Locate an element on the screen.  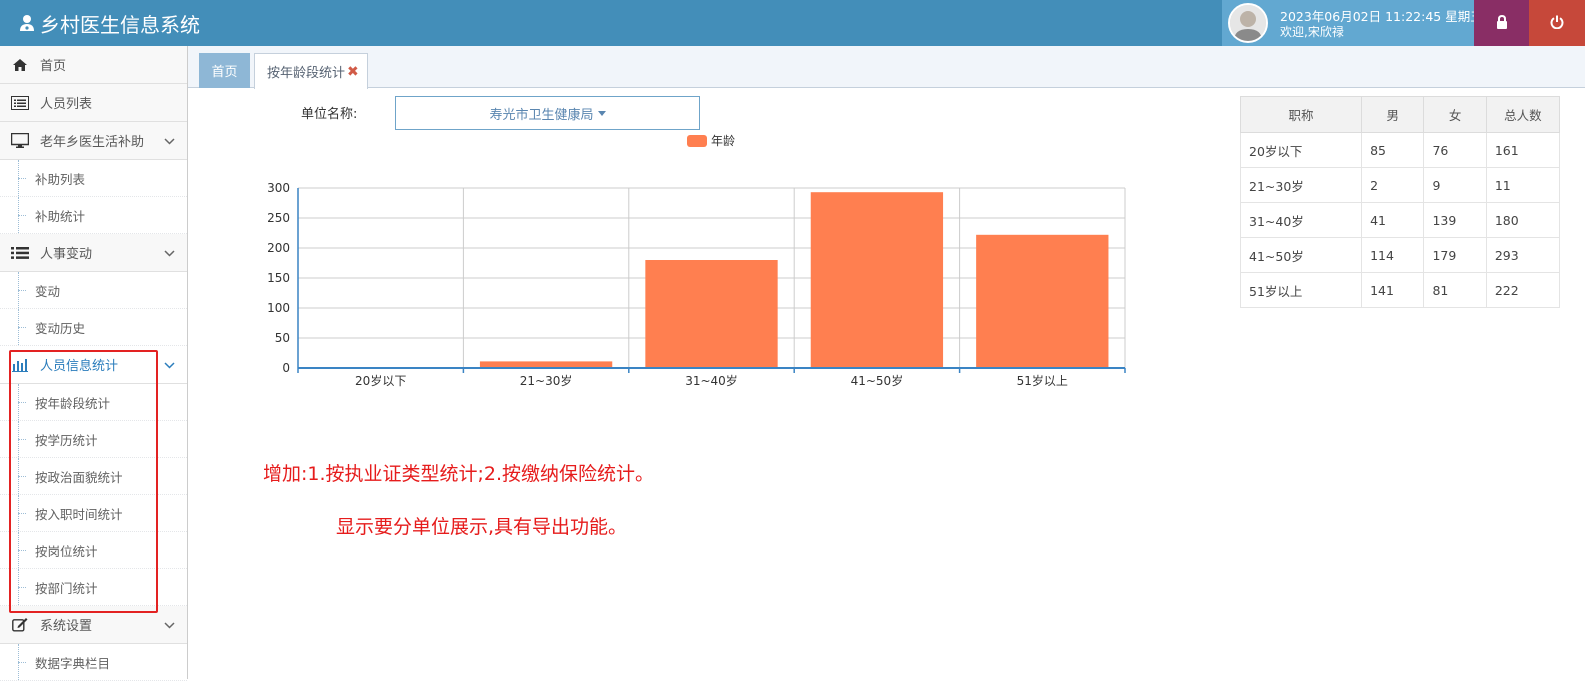
caret-down-icon is located at coordinates (601, 113).